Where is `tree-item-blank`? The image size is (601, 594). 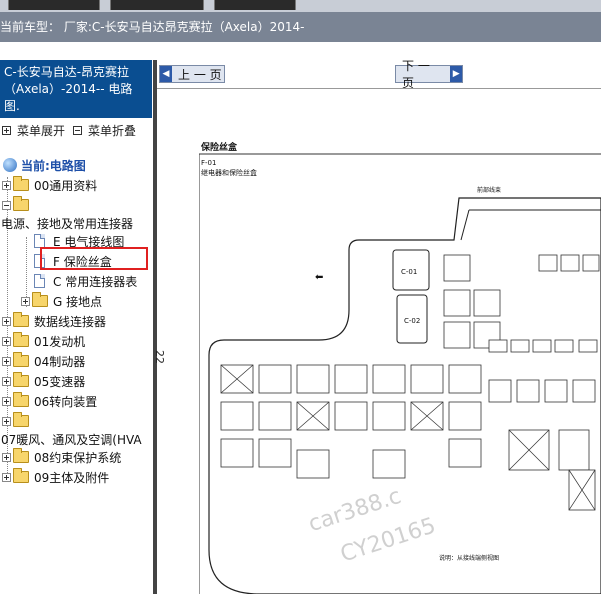 tree-item-blank is located at coordinates (18, 421).